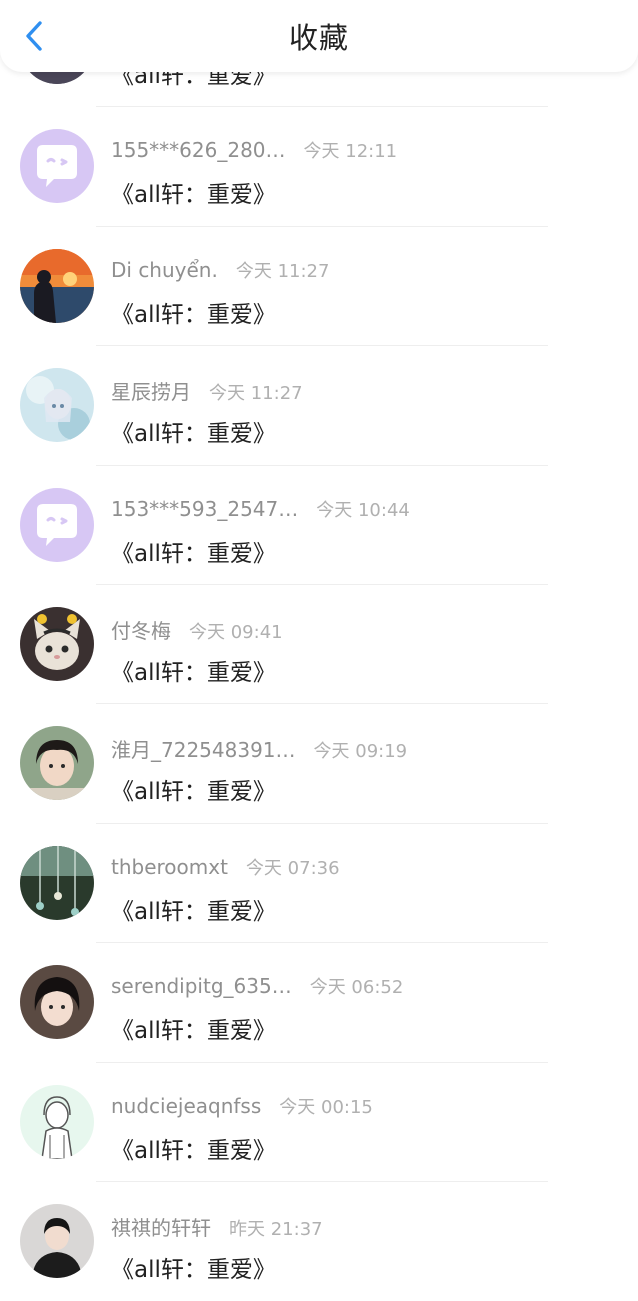  What do you see at coordinates (319, 525) in the screenshot?
I see `list-item: 153***593_2547… 今天 10:44 《all轩：重爱》` at bounding box center [319, 525].